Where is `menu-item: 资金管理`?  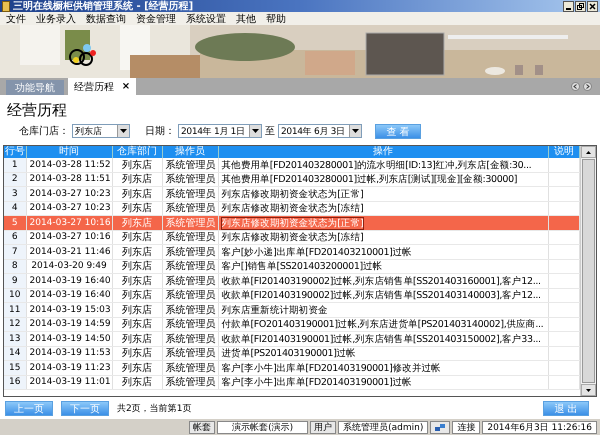 menu-item: 资金管理 is located at coordinates (156, 19).